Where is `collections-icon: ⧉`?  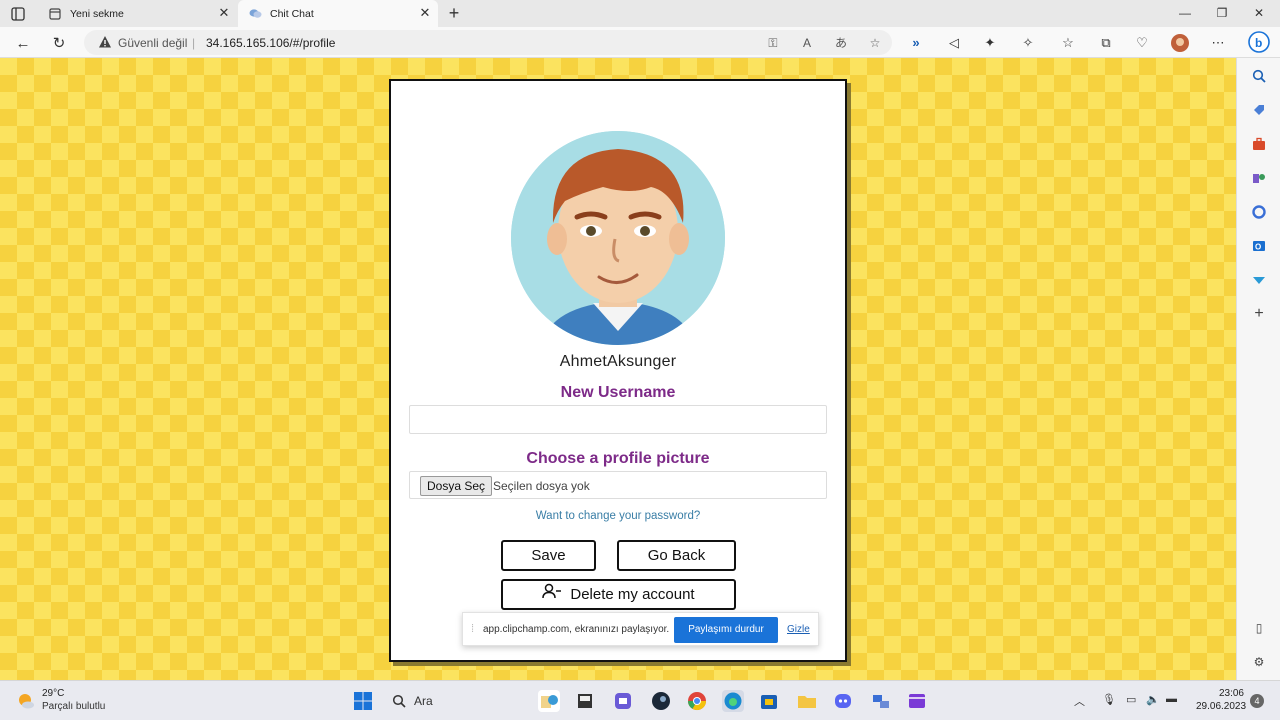
collections-icon: ⧉ is located at coordinates (1106, 43).